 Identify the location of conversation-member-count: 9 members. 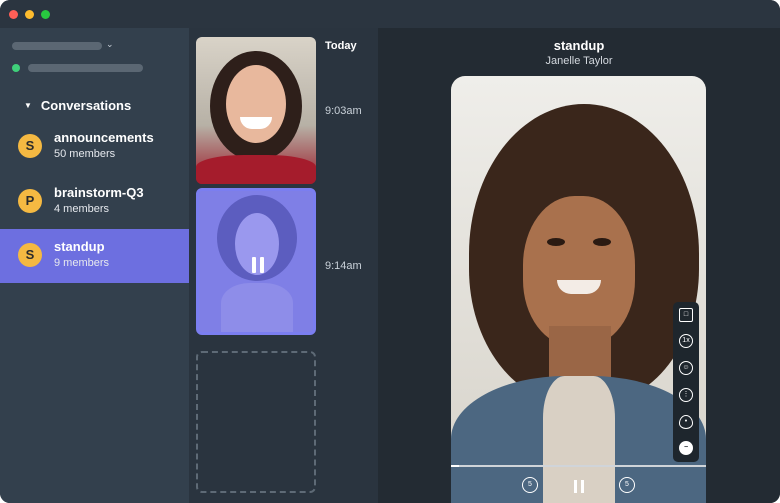
(82, 263).